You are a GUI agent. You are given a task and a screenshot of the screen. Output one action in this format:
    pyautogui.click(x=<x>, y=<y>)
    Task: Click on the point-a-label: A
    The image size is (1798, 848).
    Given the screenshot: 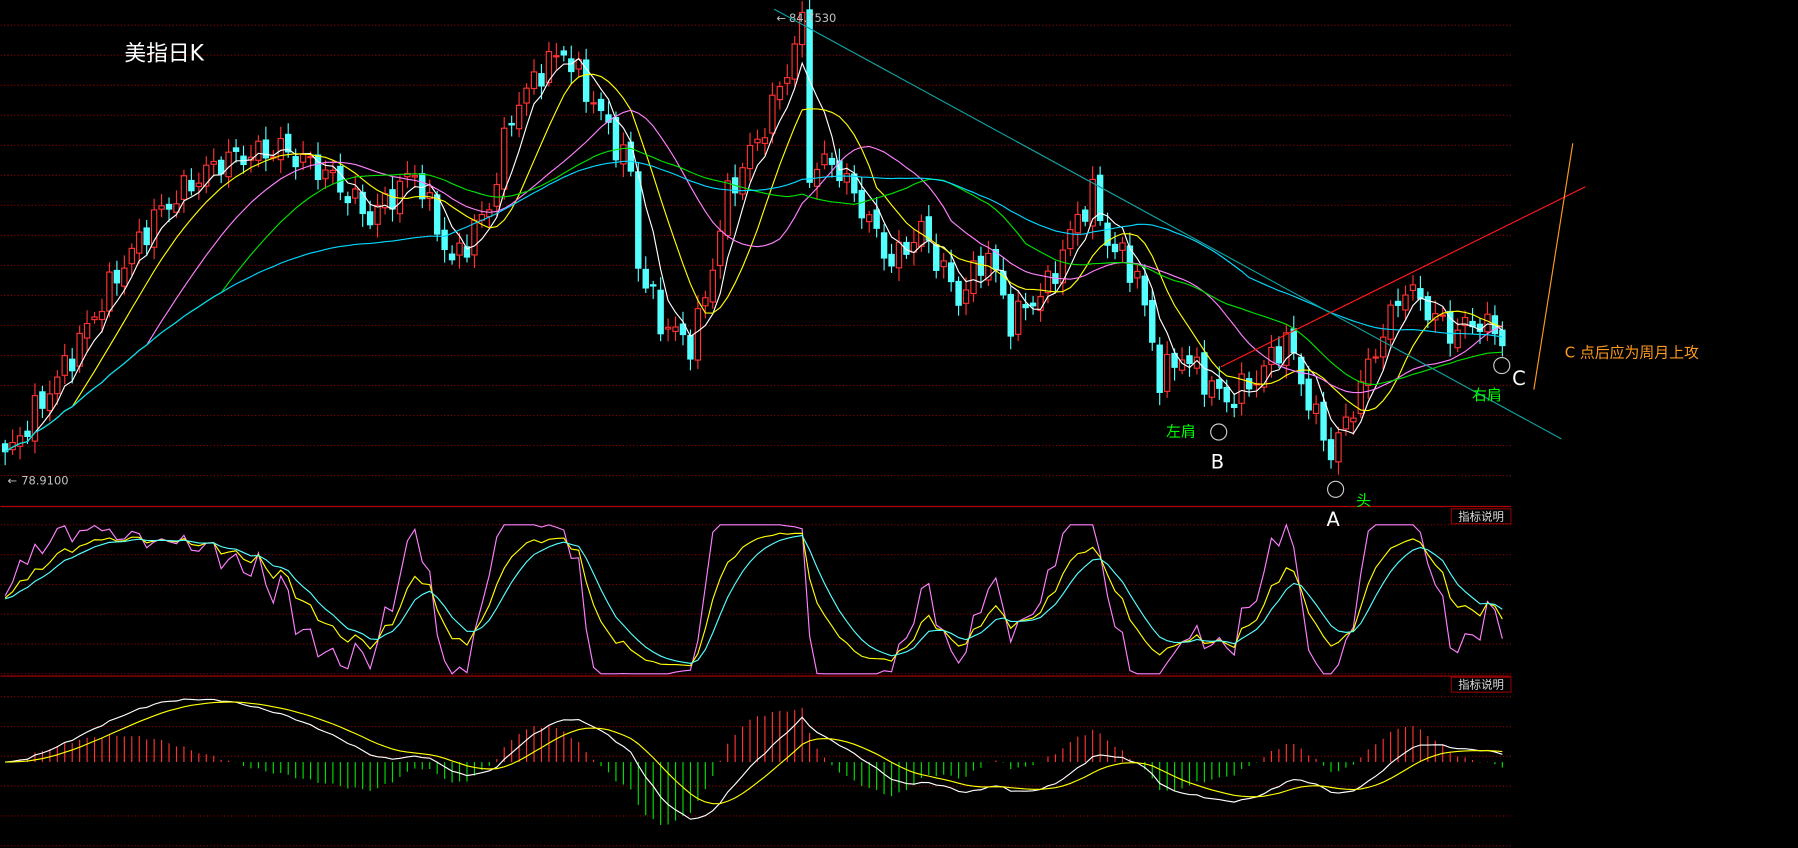 What is the action you would take?
    pyautogui.click(x=1333, y=519)
    